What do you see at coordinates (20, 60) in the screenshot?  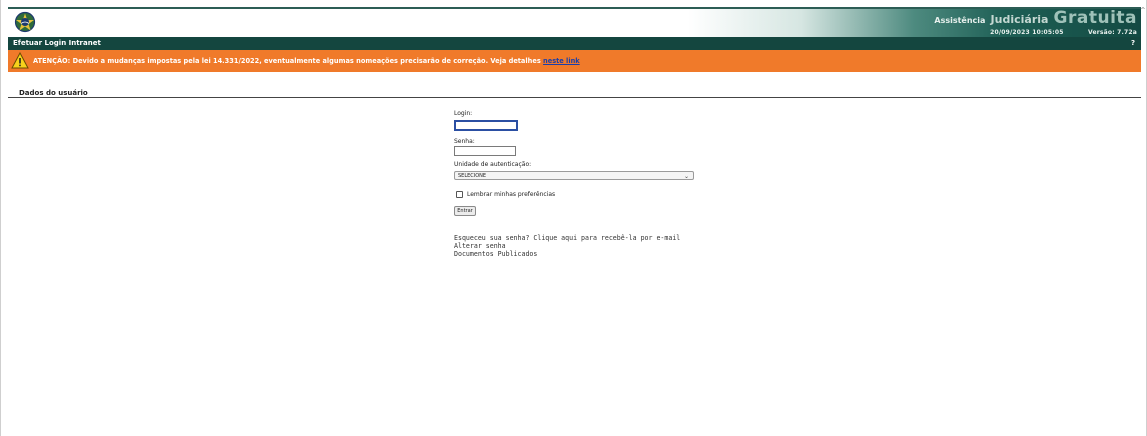 I see `warning-triangle-icon` at bounding box center [20, 60].